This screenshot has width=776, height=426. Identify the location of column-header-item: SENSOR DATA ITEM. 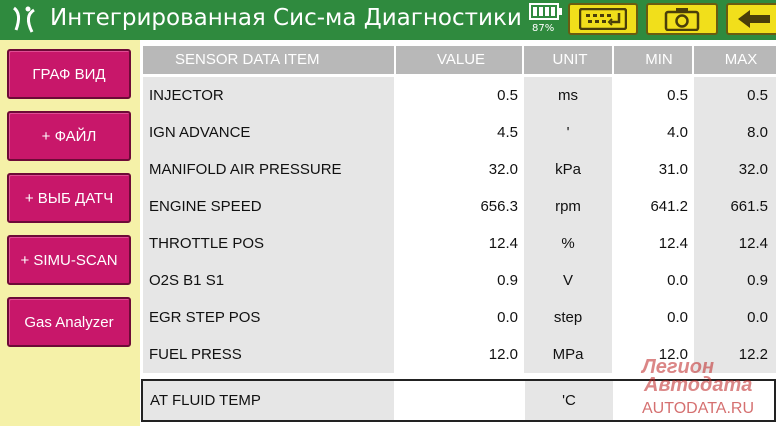
(268, 60).